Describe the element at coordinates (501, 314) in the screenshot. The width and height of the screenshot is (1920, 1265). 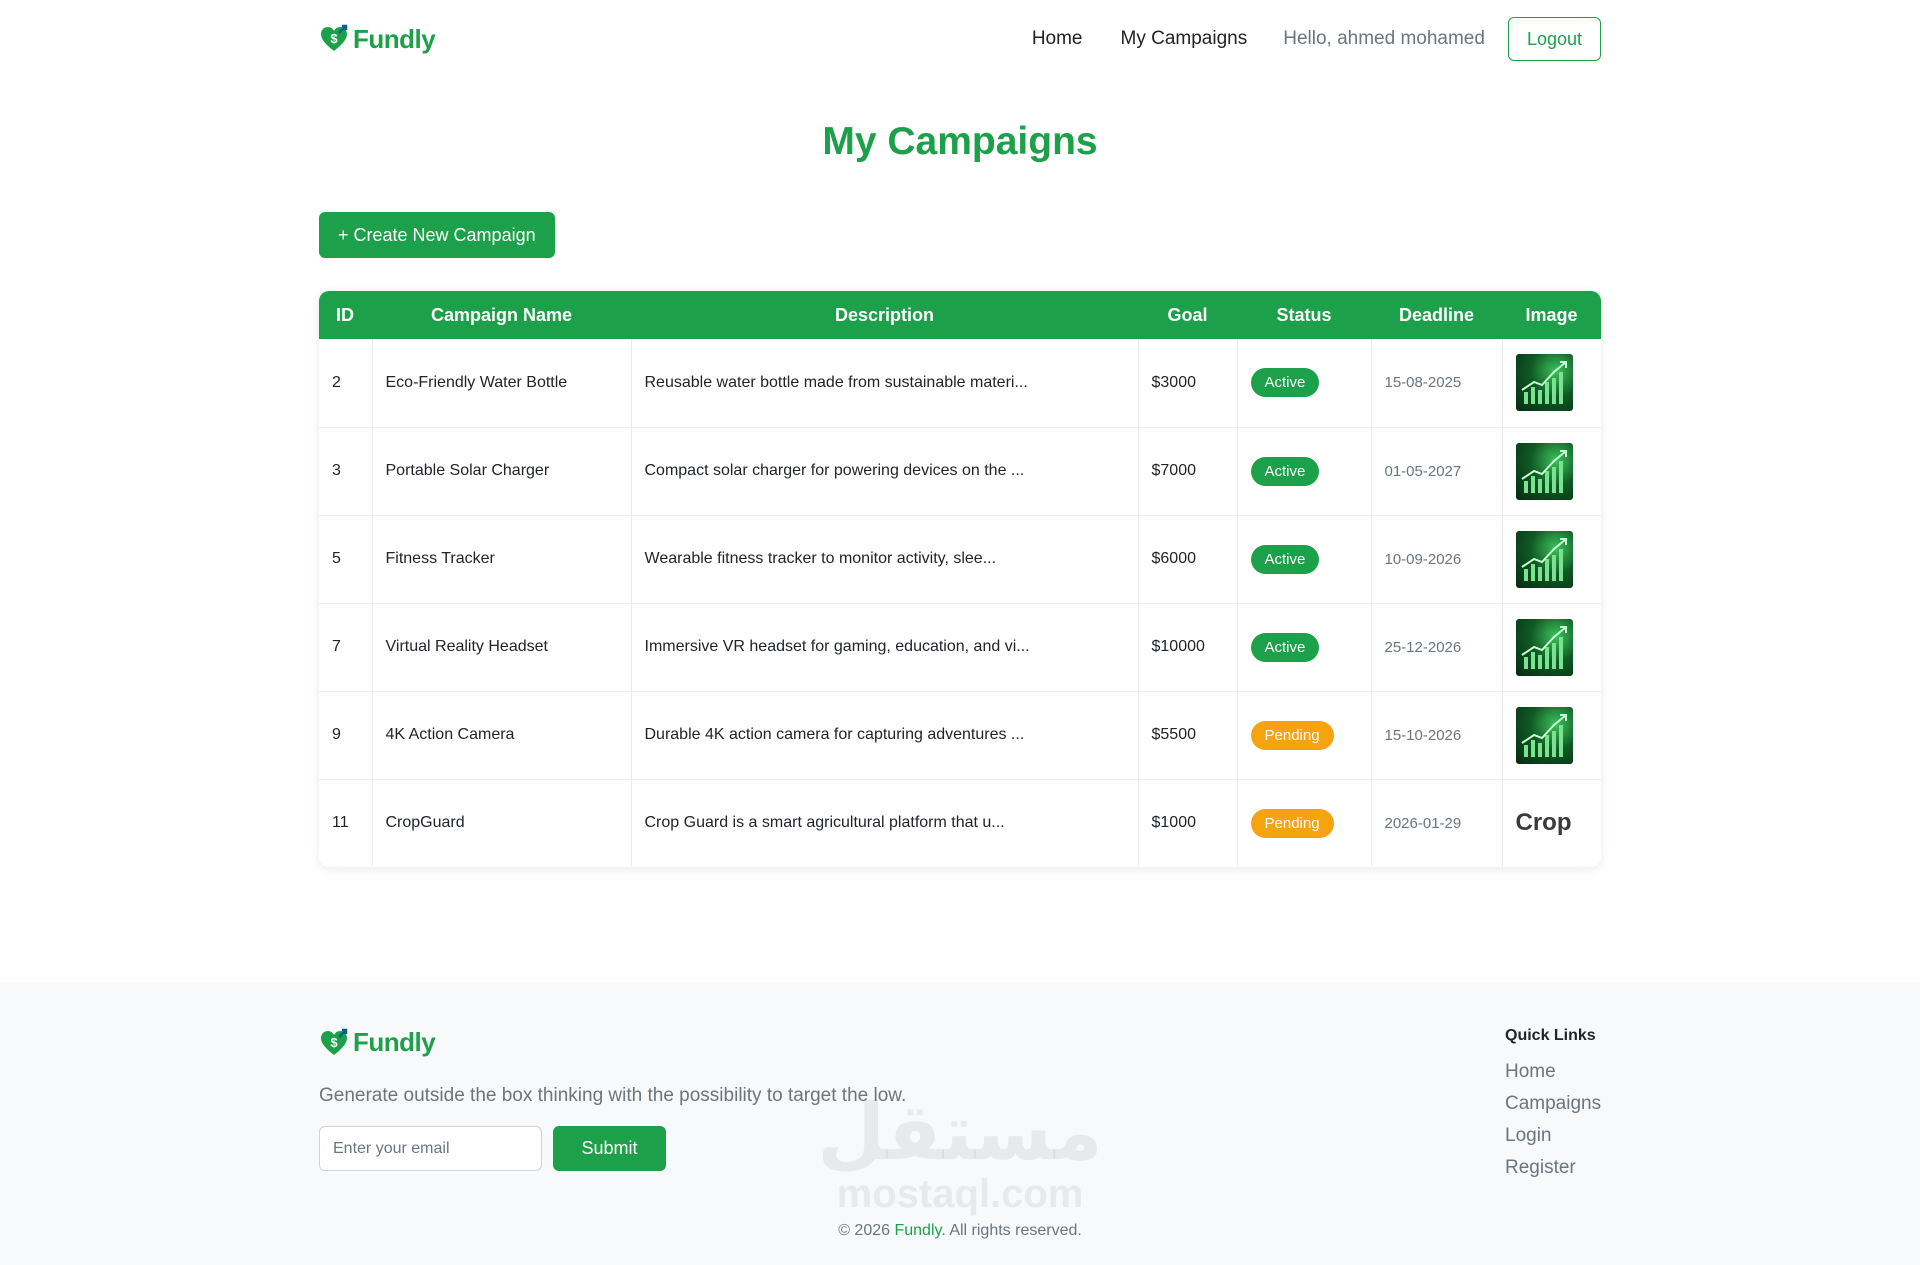
I see `header-campaign-name: Campaign Name` at that location.